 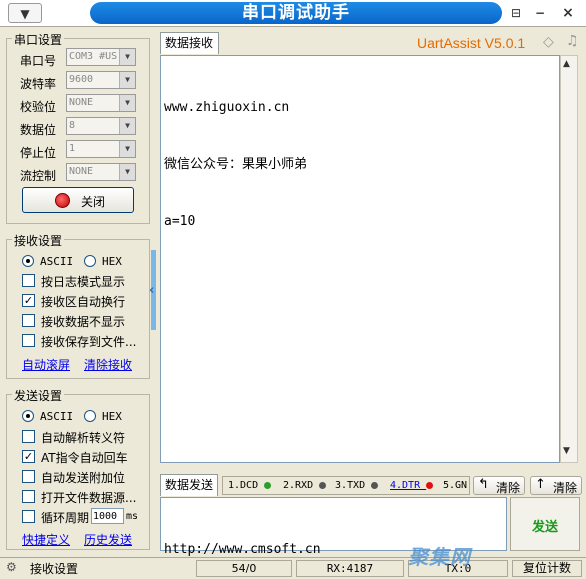 I want to click on undo-icon: ↰, so click(x=483, y=484).